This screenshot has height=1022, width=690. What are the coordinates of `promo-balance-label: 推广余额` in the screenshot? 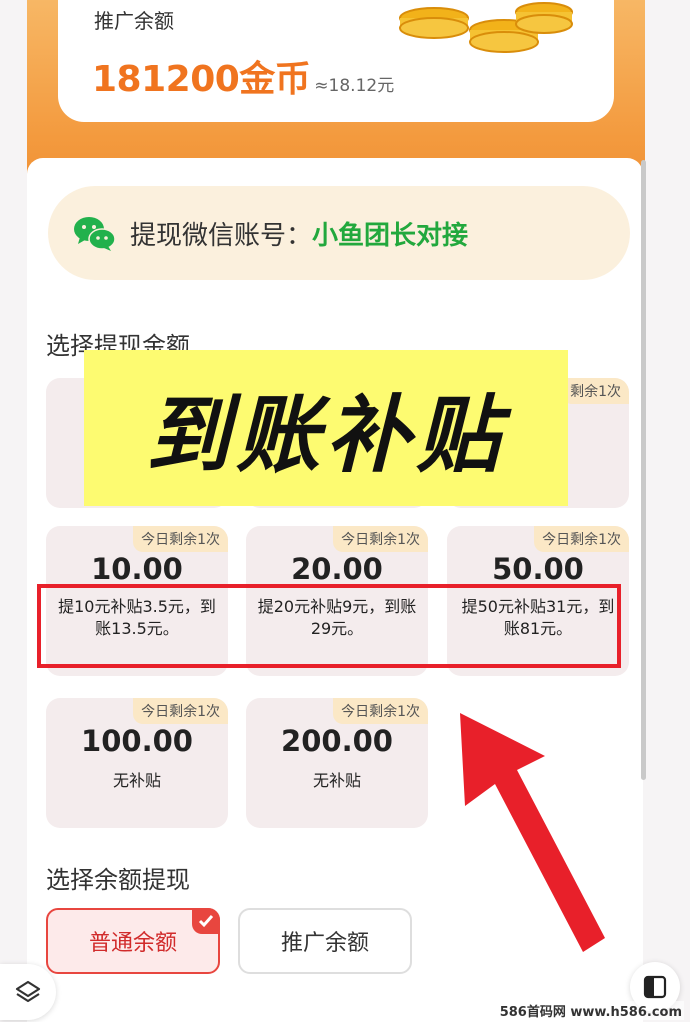 It's located at (324, 943).